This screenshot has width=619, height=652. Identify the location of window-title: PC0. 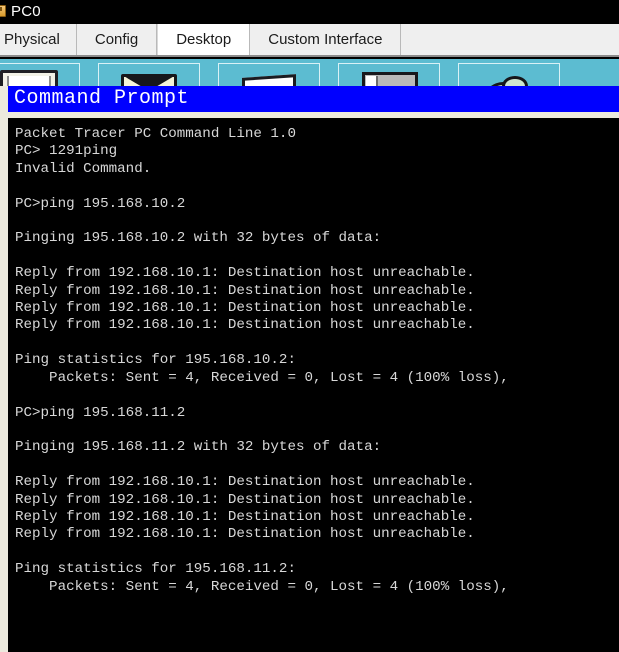
(26, 11).